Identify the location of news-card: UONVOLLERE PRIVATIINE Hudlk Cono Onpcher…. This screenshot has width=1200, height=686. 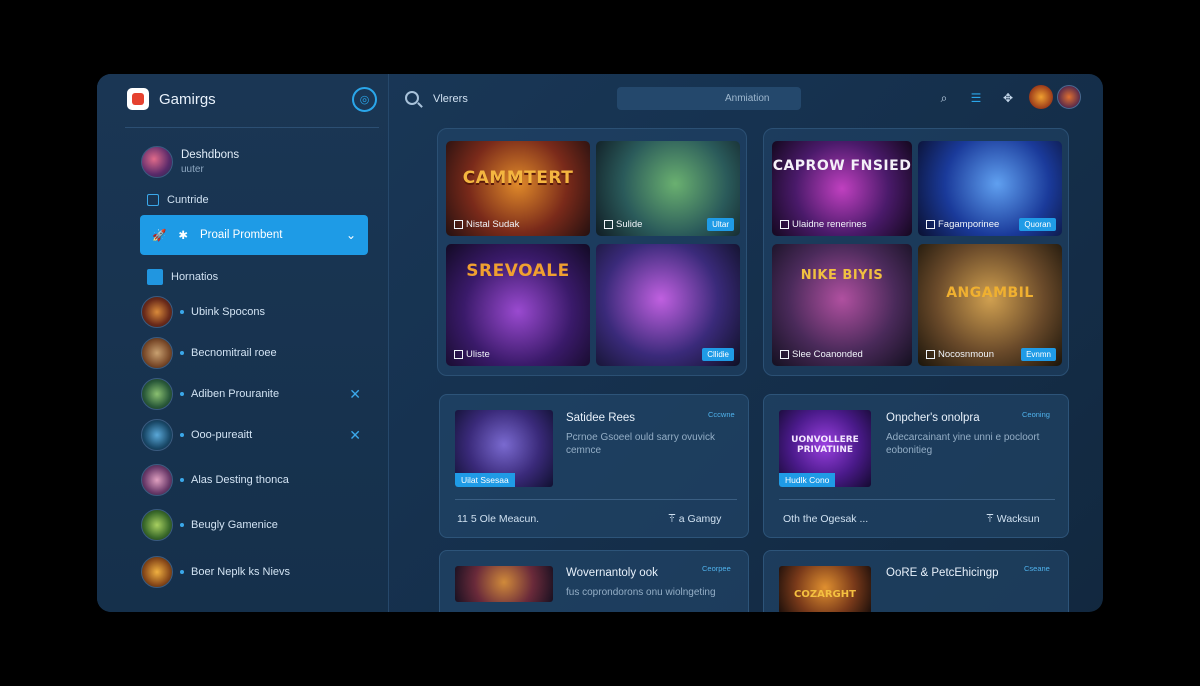
(916, 466).